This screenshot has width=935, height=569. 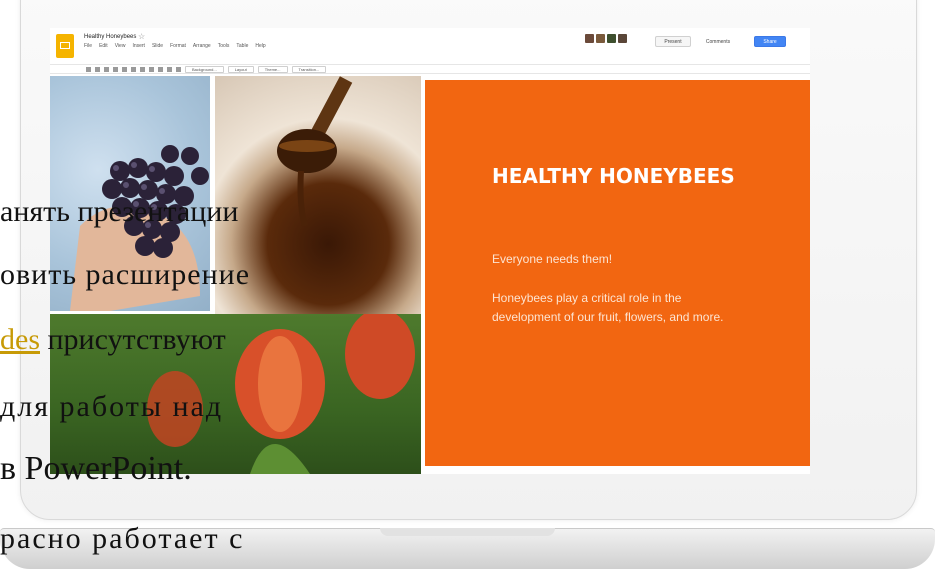 I want to click on menu-insert: Insert, so click(x=138, y=46).